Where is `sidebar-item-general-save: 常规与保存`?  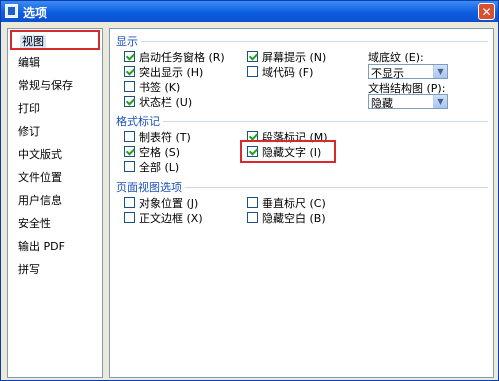 sidebar-item-general-save: 常规与保存 is located at coordinates (55, 86).